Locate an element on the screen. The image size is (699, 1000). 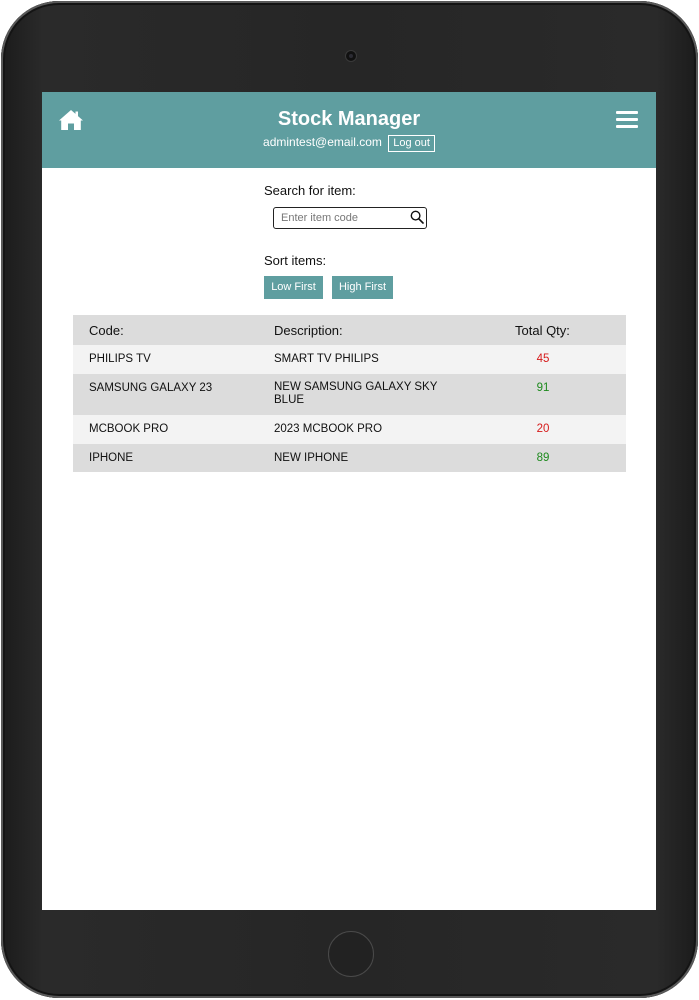
hamburger-menu-icon is located at coordinates (627, 120).